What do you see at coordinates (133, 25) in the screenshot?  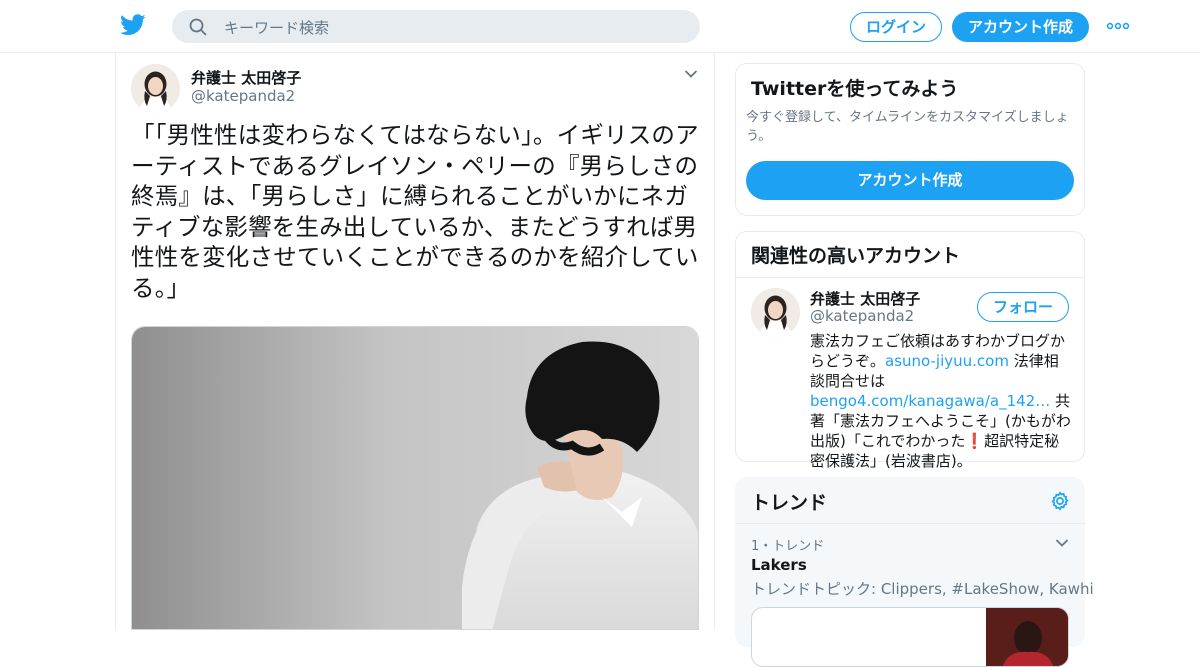 I see `twitter-logo-icon` at bounding box center [133, 25].